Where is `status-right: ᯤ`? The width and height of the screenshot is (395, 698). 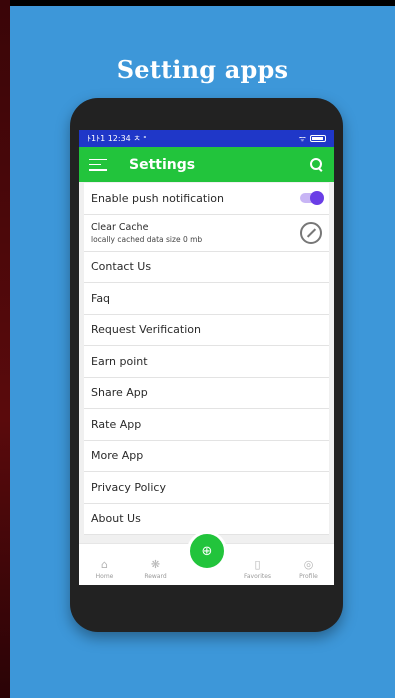
status-right: ᯤ is located at coordinates (312, 138).